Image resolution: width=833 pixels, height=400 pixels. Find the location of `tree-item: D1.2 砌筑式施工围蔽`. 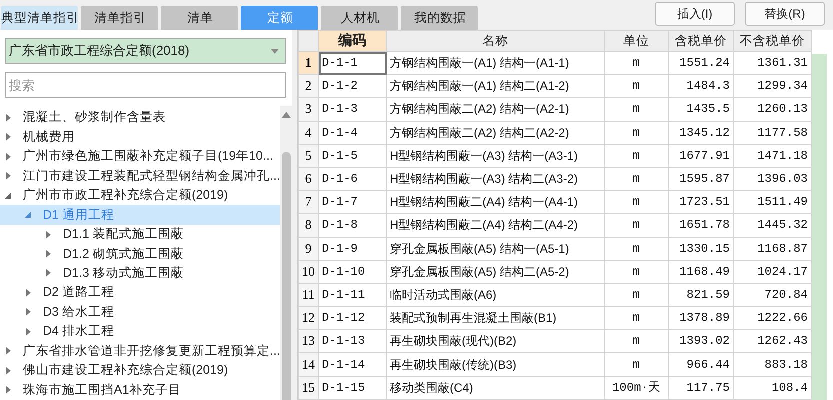

tree-item: D1.2 砌筑式施工围蔽 is located at coordinates (140, 254).